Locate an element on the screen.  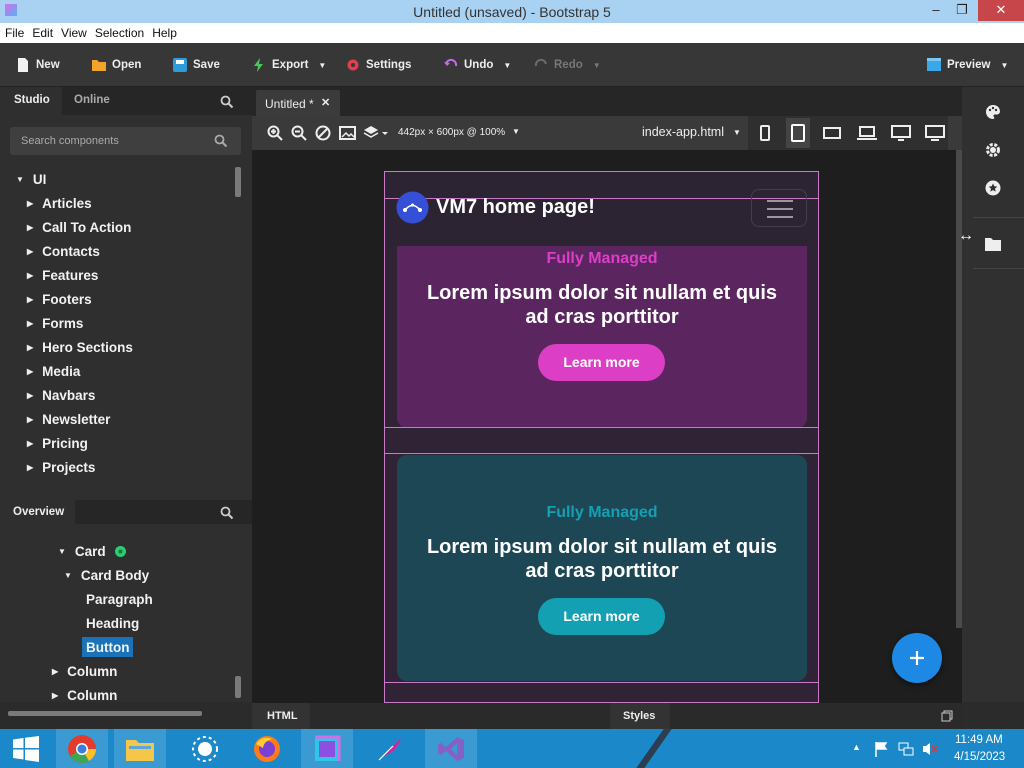
tab-overview: Overview is located at coordinates (37, 512).